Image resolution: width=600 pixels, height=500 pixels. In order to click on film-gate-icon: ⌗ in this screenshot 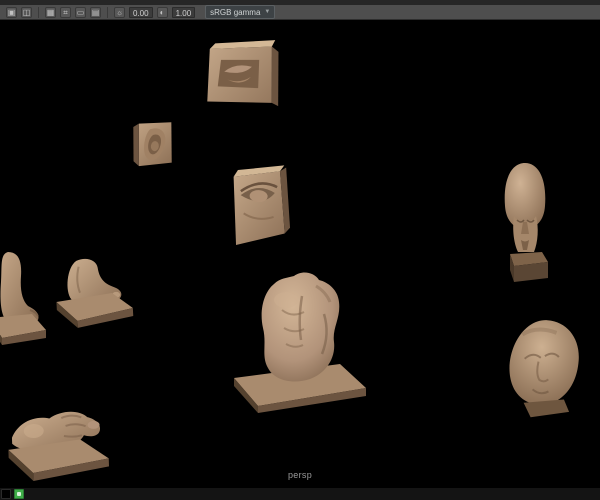, I will do `click(65, 12)`.